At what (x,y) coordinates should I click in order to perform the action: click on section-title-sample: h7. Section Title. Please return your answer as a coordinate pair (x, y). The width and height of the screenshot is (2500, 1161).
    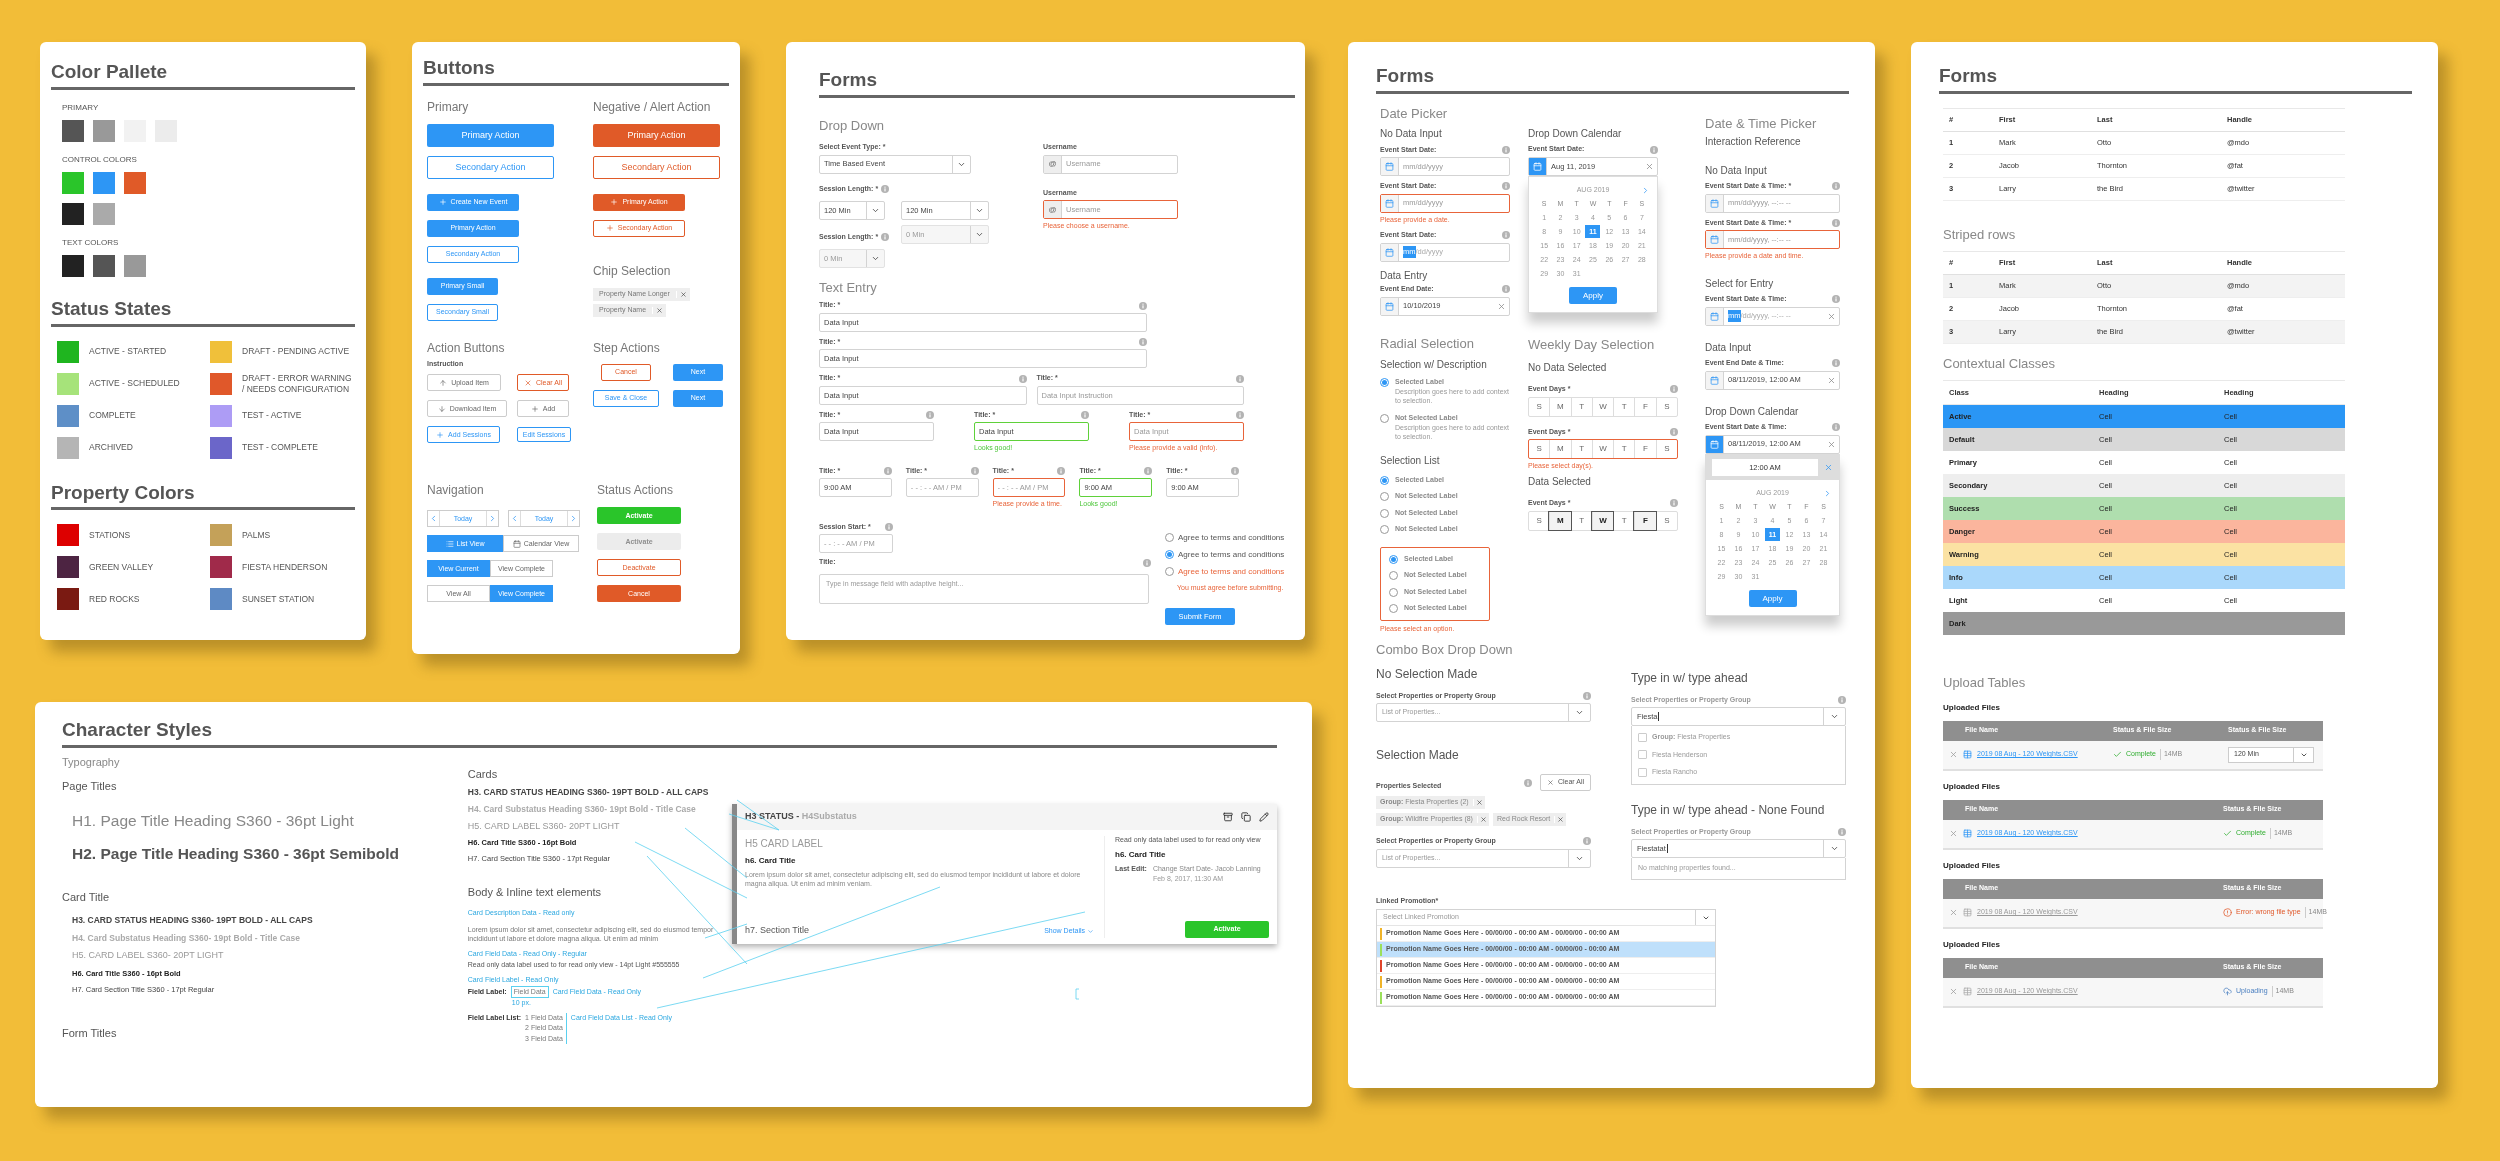
    Looking at the image, I should click on (777, 931).